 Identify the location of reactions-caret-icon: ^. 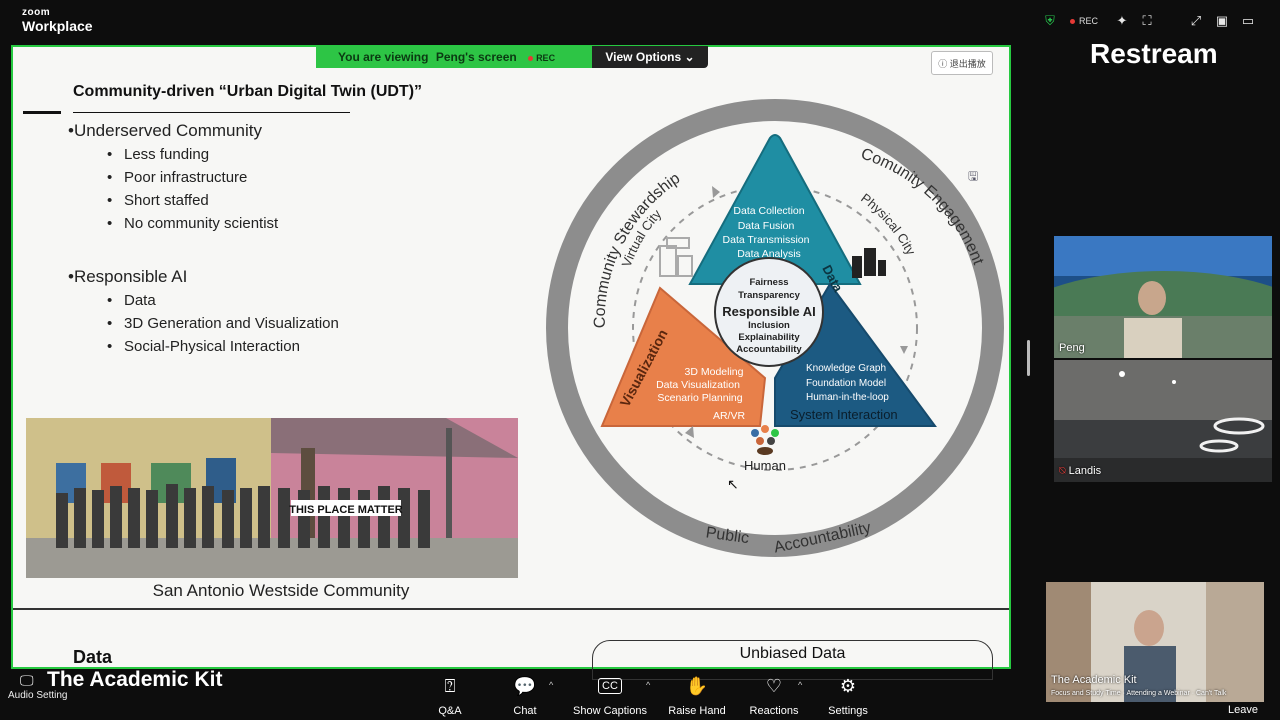
(800, 685).